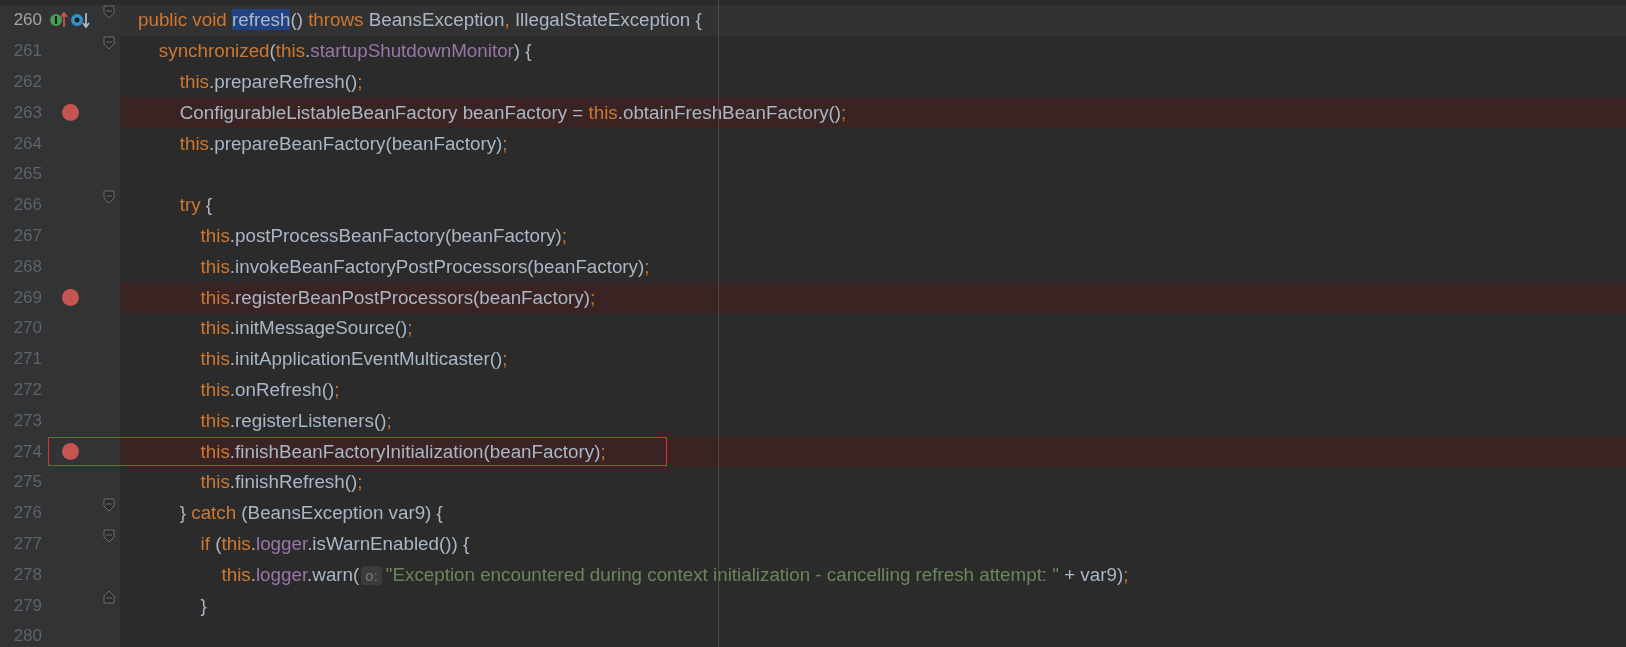 The image size is (1626, 647). Describe the element at coordinates (353, 359) in the screenshot. I see `code-line: this.initApplicationEventMulticaster();` at that location.